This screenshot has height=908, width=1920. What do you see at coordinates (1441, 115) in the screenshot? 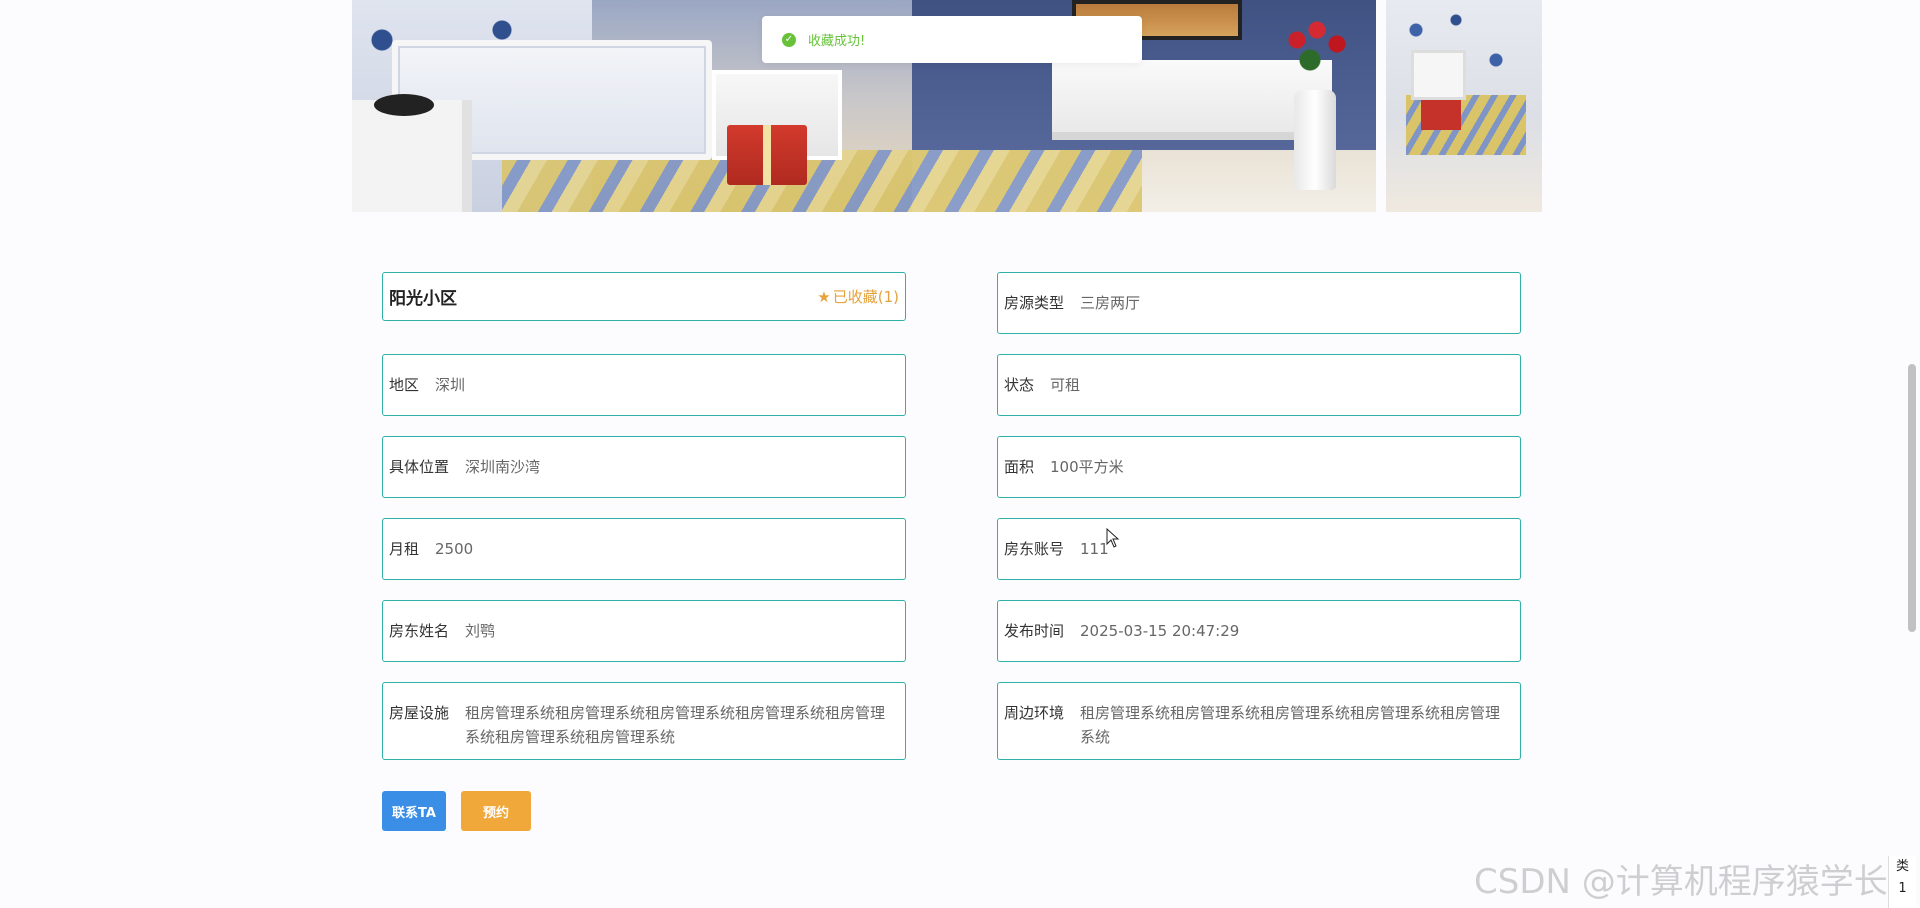
I see `gift-decoration` at bounding box center [1441, 115].